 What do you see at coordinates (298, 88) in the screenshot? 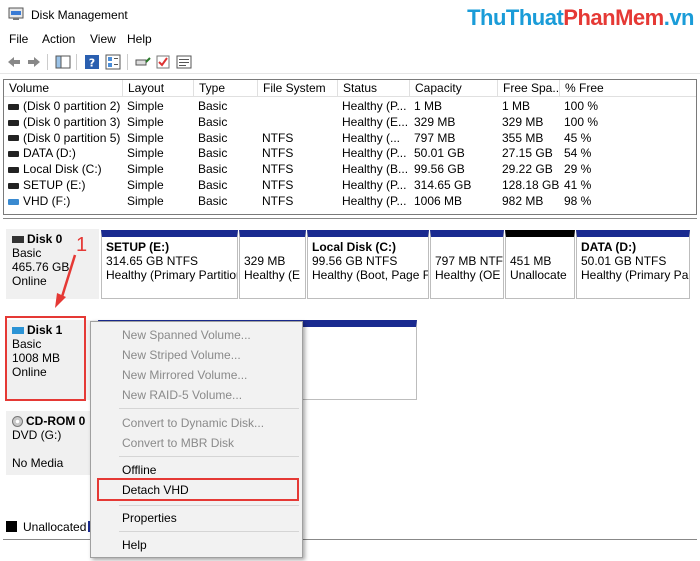
I see `column-header-file-system: File System` at bounding box center [298, 88].